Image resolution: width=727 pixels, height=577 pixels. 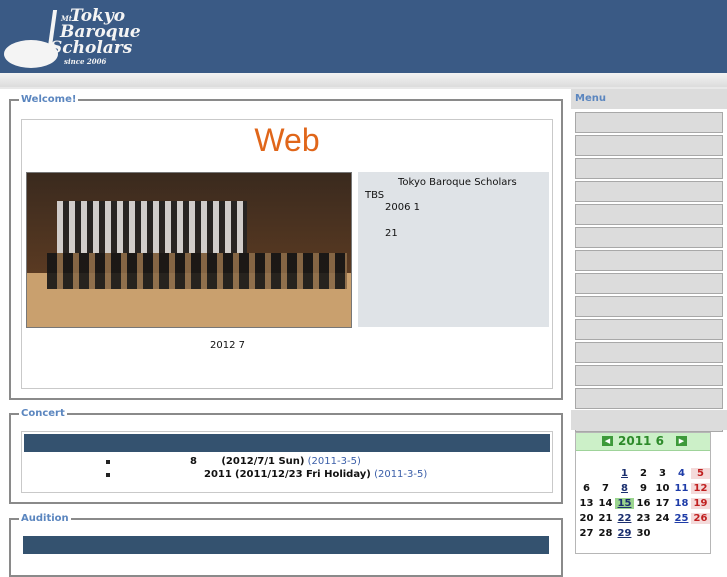 What do you see at coordinates (391, 233) in the screenshot?
I see `intro-line-4: 21` at bounding box center [391, 233].